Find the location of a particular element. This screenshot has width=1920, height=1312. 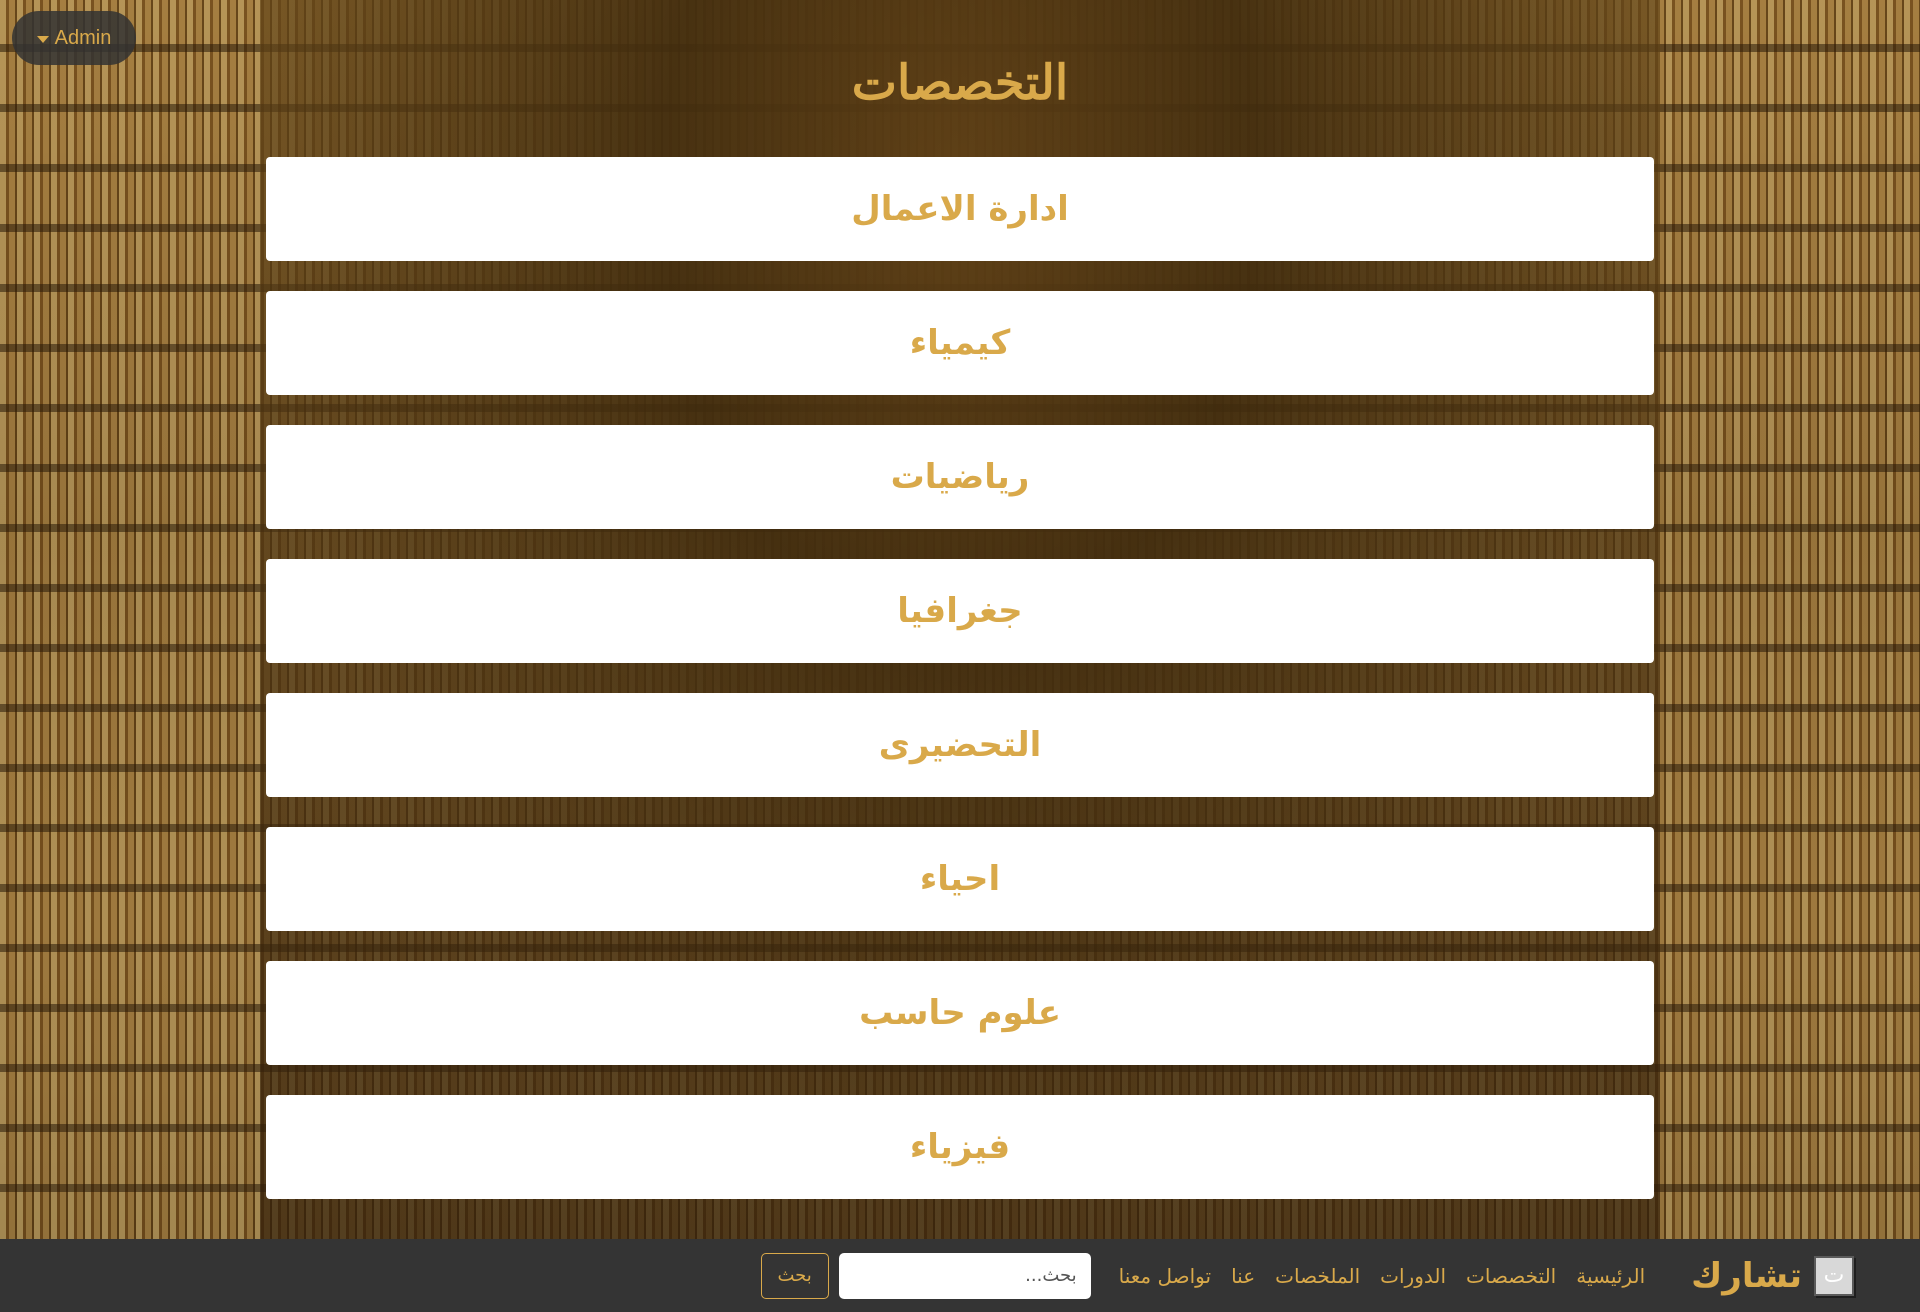

nav-link-courses: الدورات is located at coordinates (1413, 1276).